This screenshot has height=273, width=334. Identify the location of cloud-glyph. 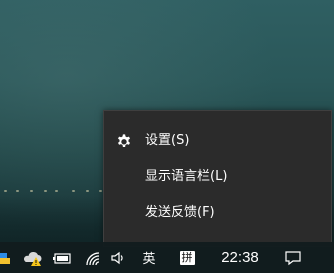
(33, 258).